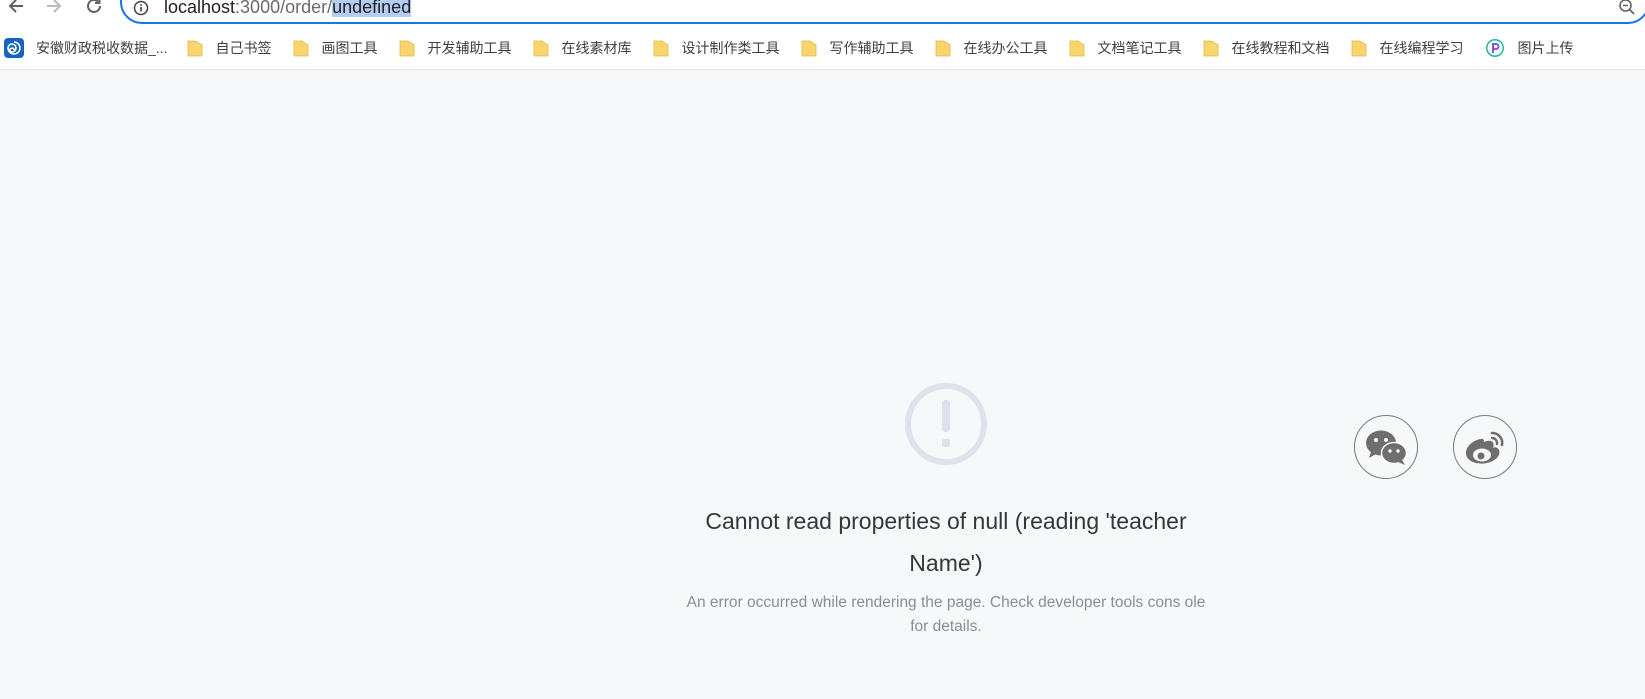 The width and height of the screenshot is (1645, 699). I want to click on reload-button, so click(94, 10).